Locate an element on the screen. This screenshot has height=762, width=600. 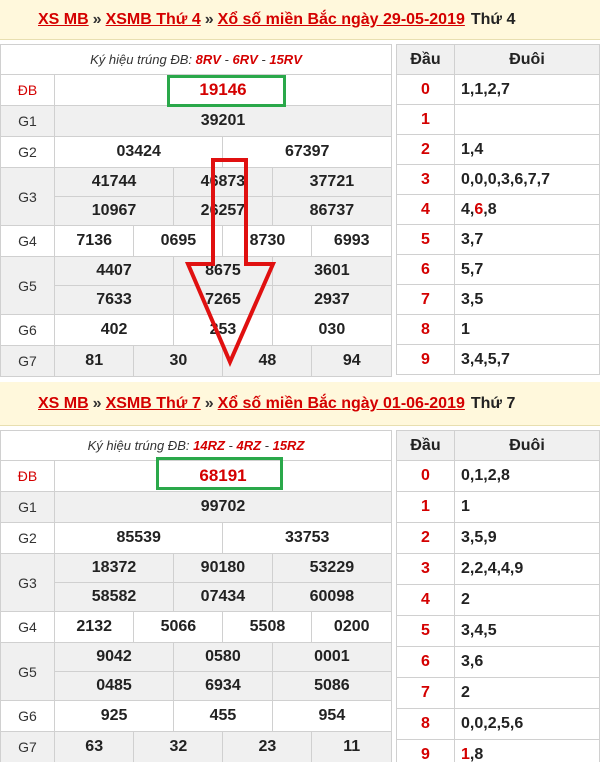
prize-g6: 954 is located at coordinates (332, 716).